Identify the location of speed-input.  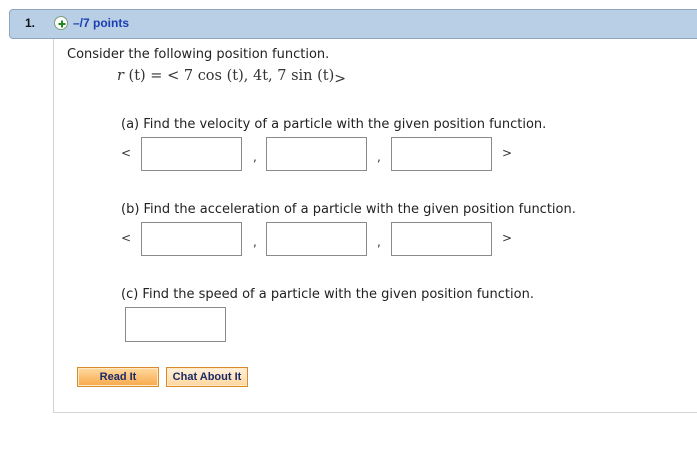
(175, 324).